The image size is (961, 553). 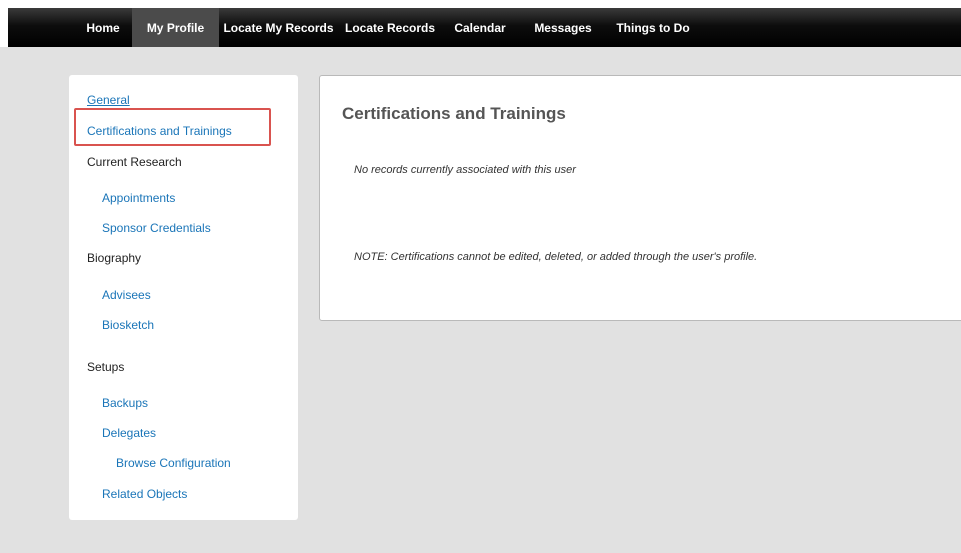 I want to click on nav-things-to-do: Things to Do, so click(x=653, y=27).